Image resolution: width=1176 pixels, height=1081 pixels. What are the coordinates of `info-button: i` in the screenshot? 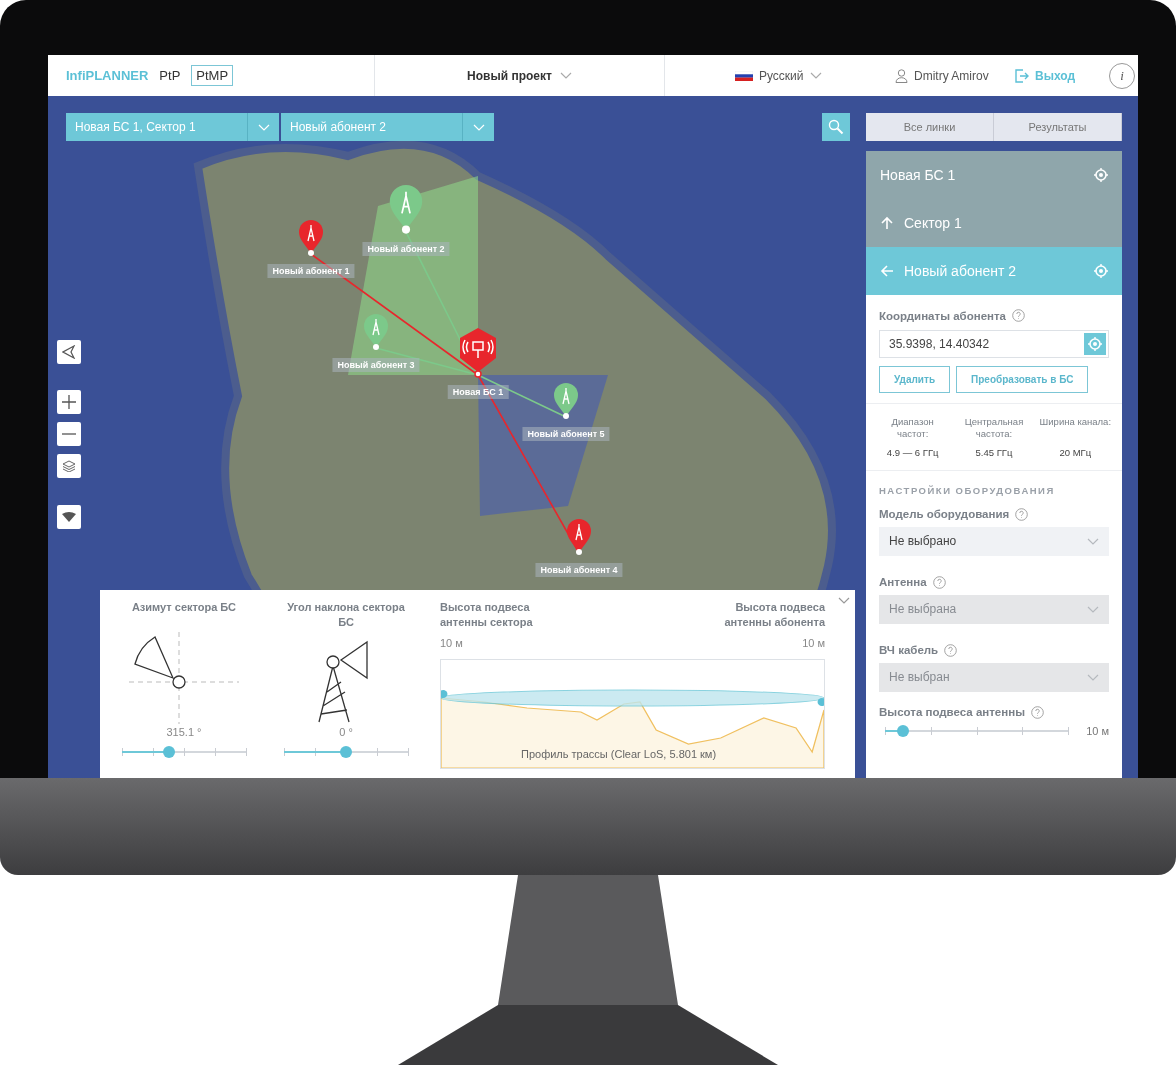 It's located at (1122, 75).